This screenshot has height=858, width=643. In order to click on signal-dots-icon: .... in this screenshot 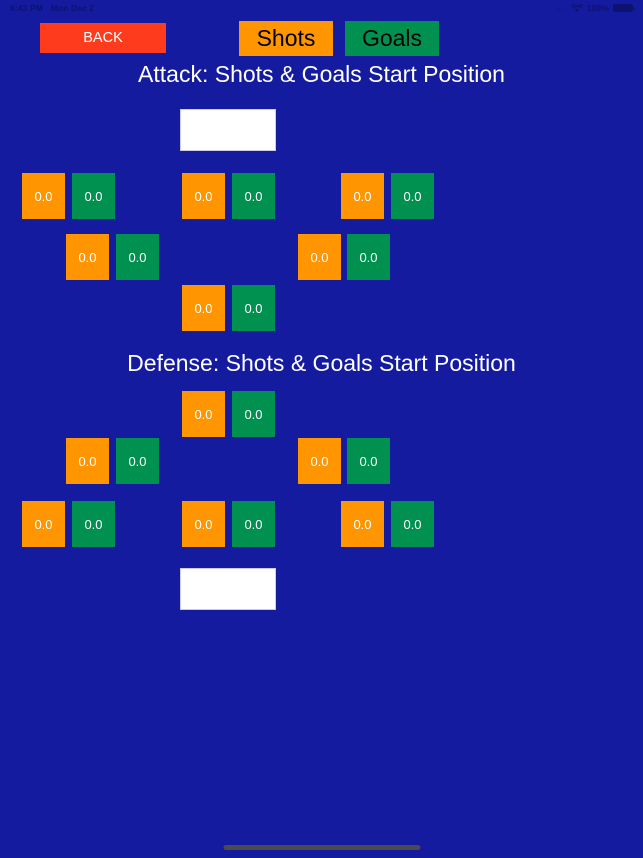, I will do `click(561, 8)`.